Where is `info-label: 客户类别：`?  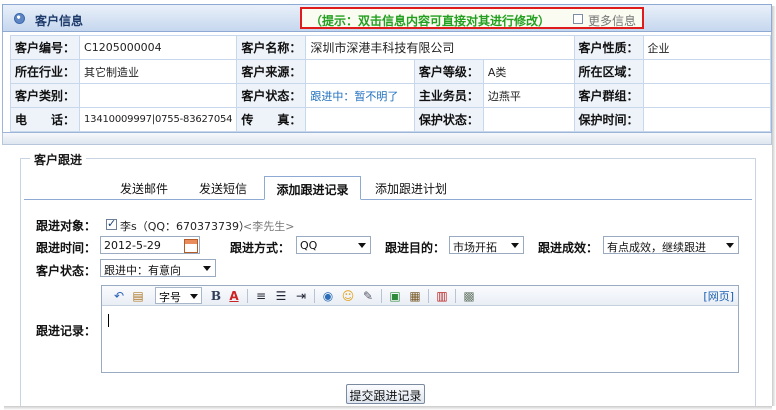
info-label: 客户类别： is located at coordinates (45, 95).